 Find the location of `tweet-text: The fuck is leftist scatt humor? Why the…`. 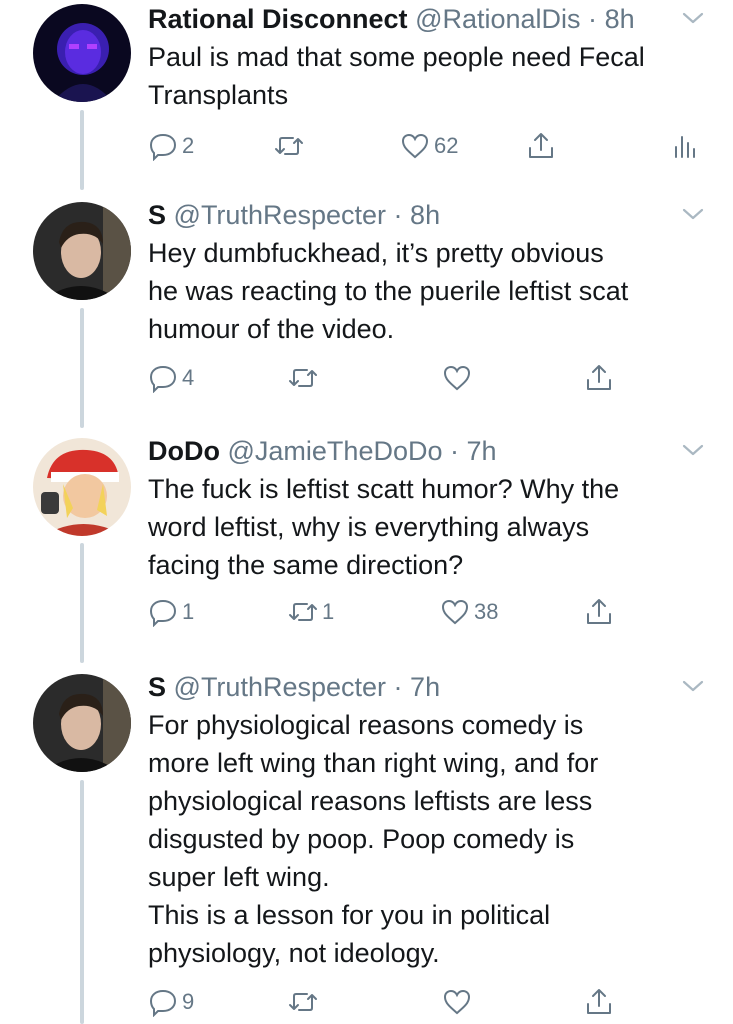

tweet-text: The fuck is leftist scatt humor? Why the… is located at coordinates (428, 527).